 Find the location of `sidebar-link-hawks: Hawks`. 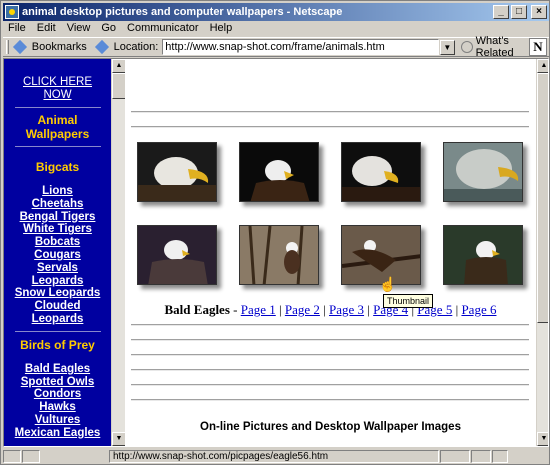

sidebar-link-hawks: Hawks is located at coordinates (57, 407).